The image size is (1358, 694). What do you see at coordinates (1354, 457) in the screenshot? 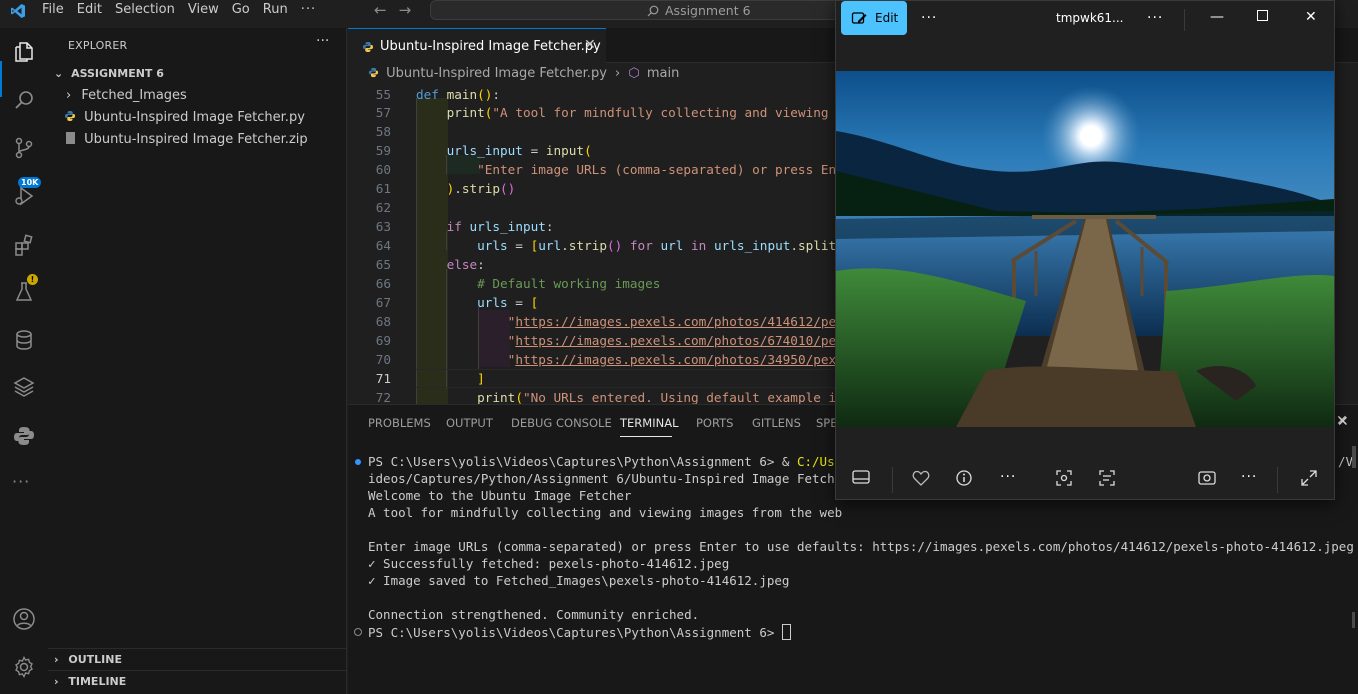
I see `terminal-scrollbar` at bounding box center [1354, 457].